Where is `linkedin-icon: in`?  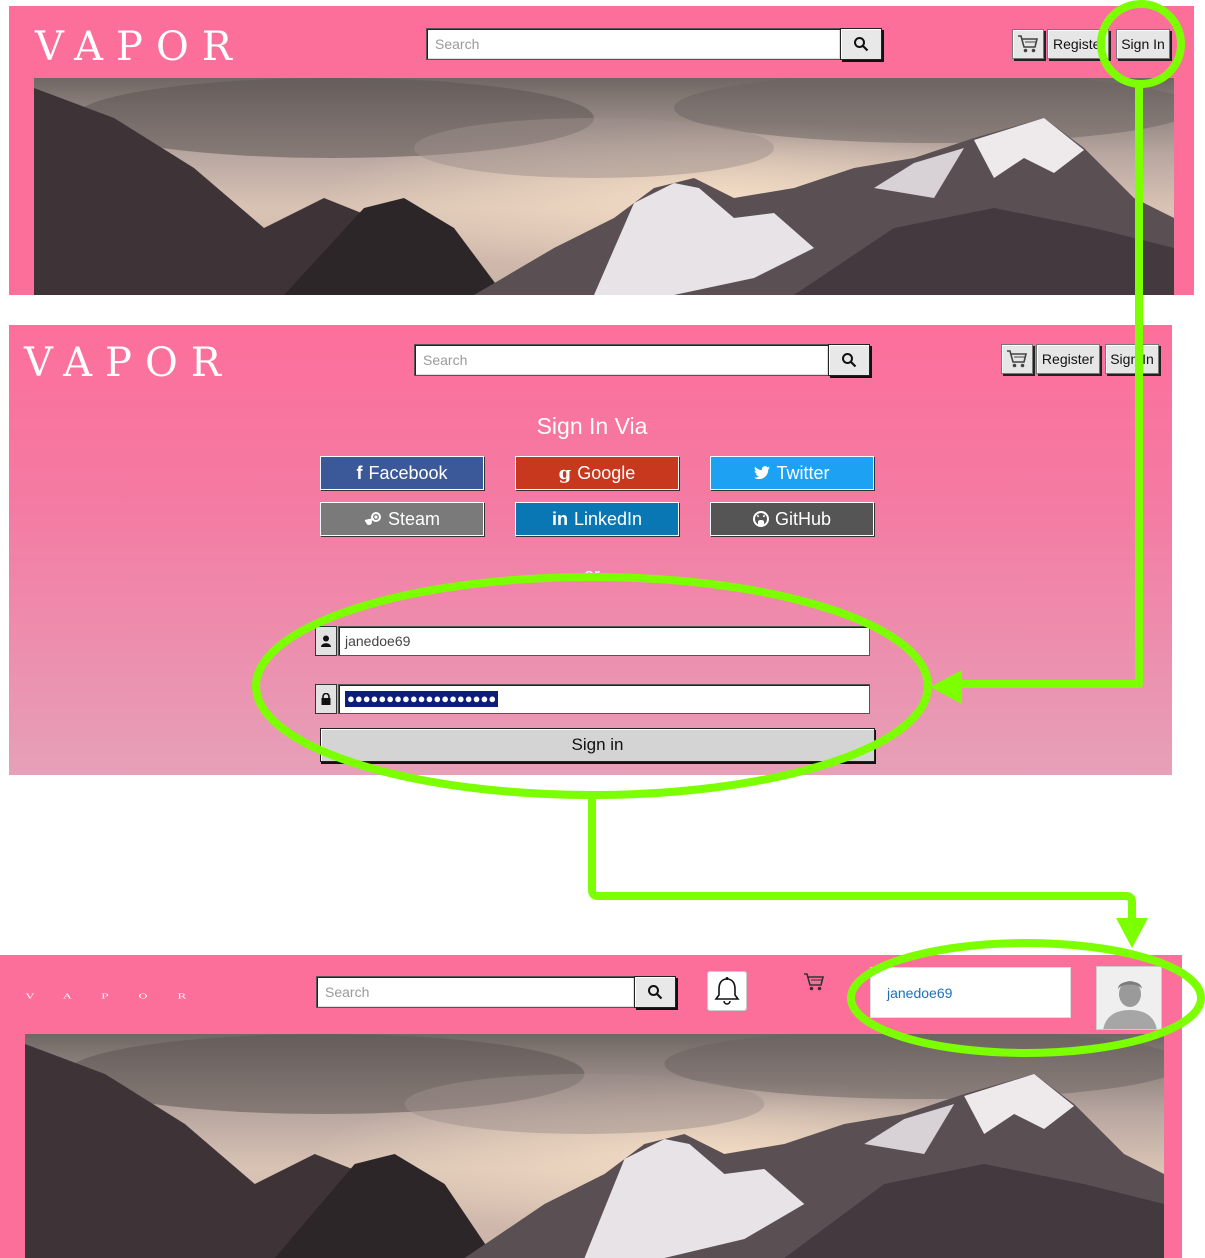 linkedin-icon: in is located at coordinates (559, 518).